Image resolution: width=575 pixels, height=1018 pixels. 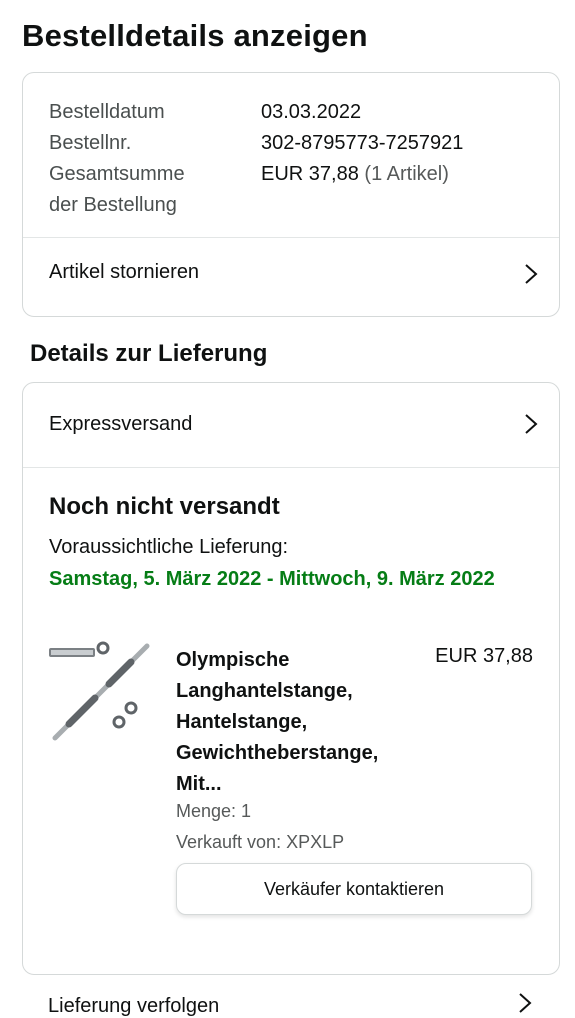 I want to click on order-total-label-line1: Gesamtsumme, so click(x=117, y=174).